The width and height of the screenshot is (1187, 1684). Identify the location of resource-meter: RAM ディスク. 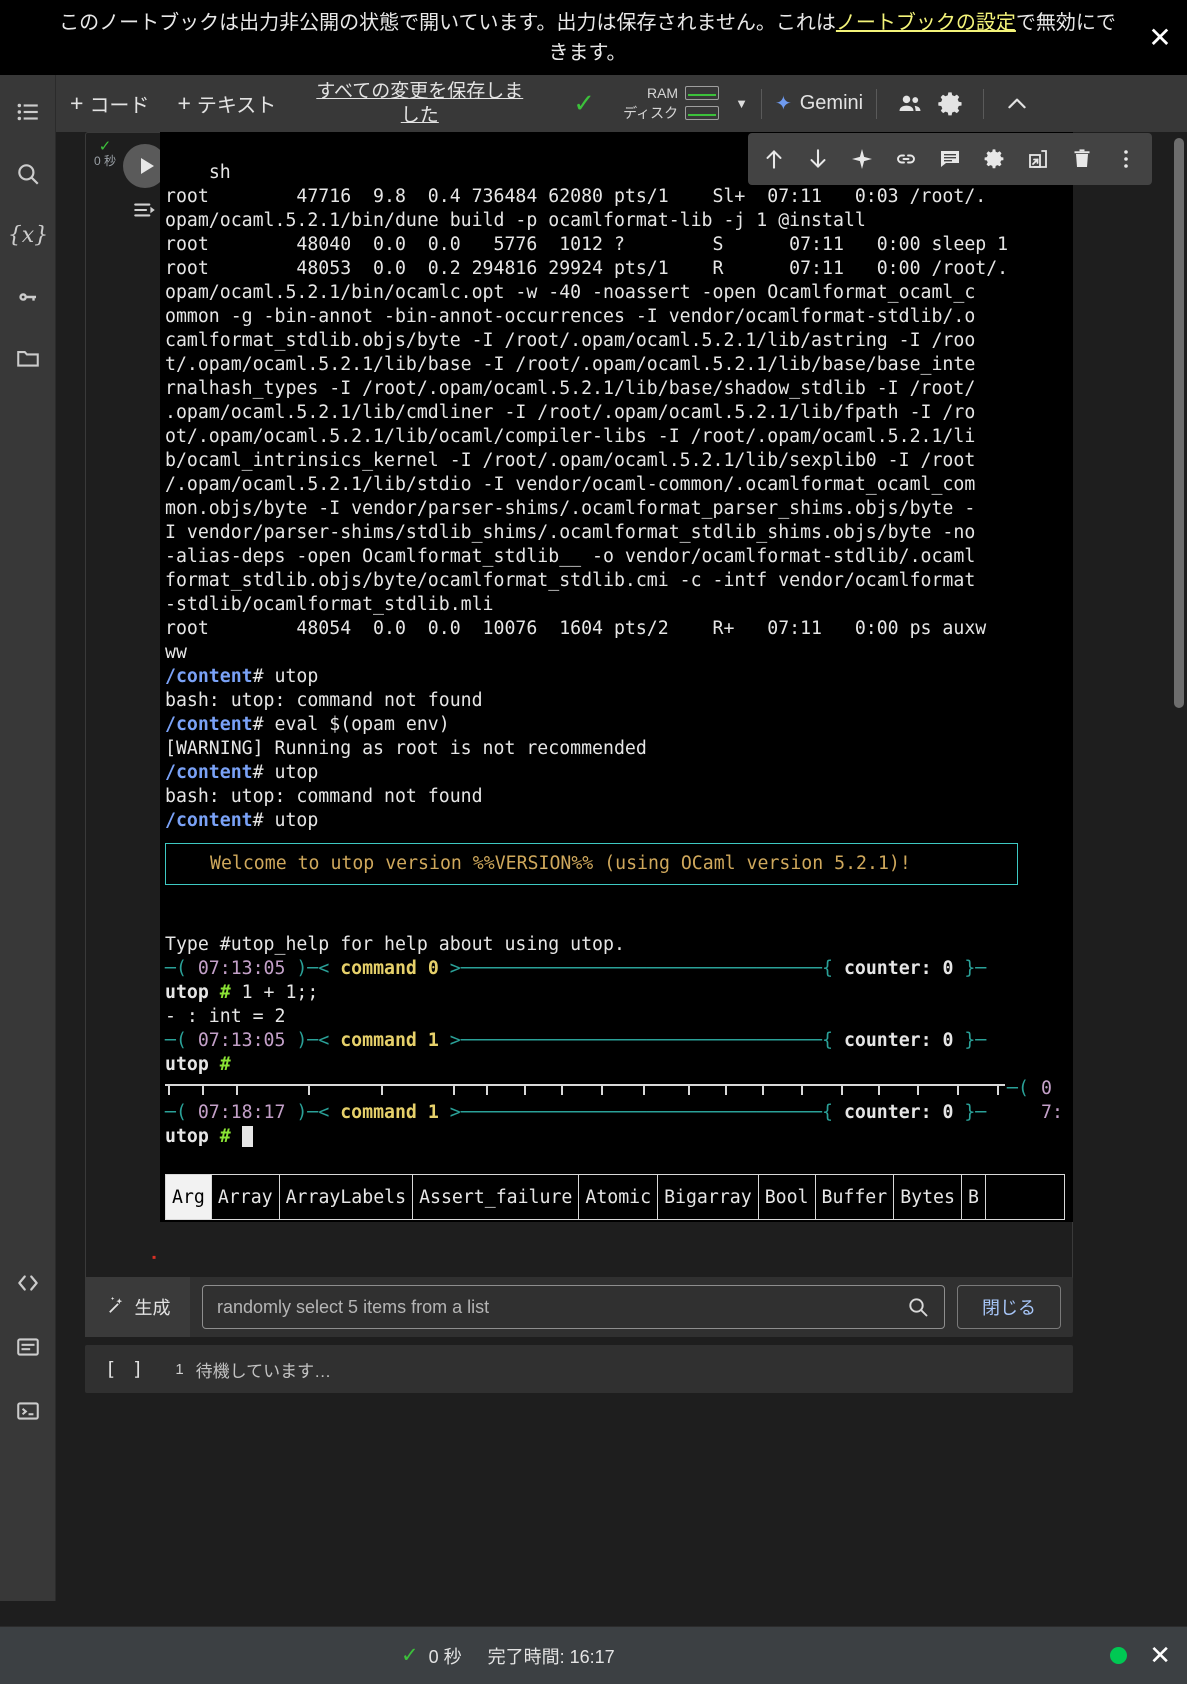
(671, 103).